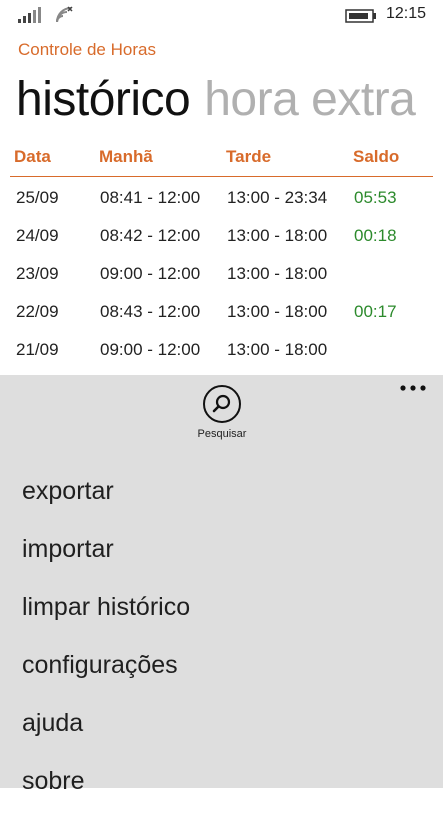 This screenshot has height=823, width=443. Describe the element at coordinates (249, 156) in the screenshot. I see `header-tarde: Tarde` at that location.